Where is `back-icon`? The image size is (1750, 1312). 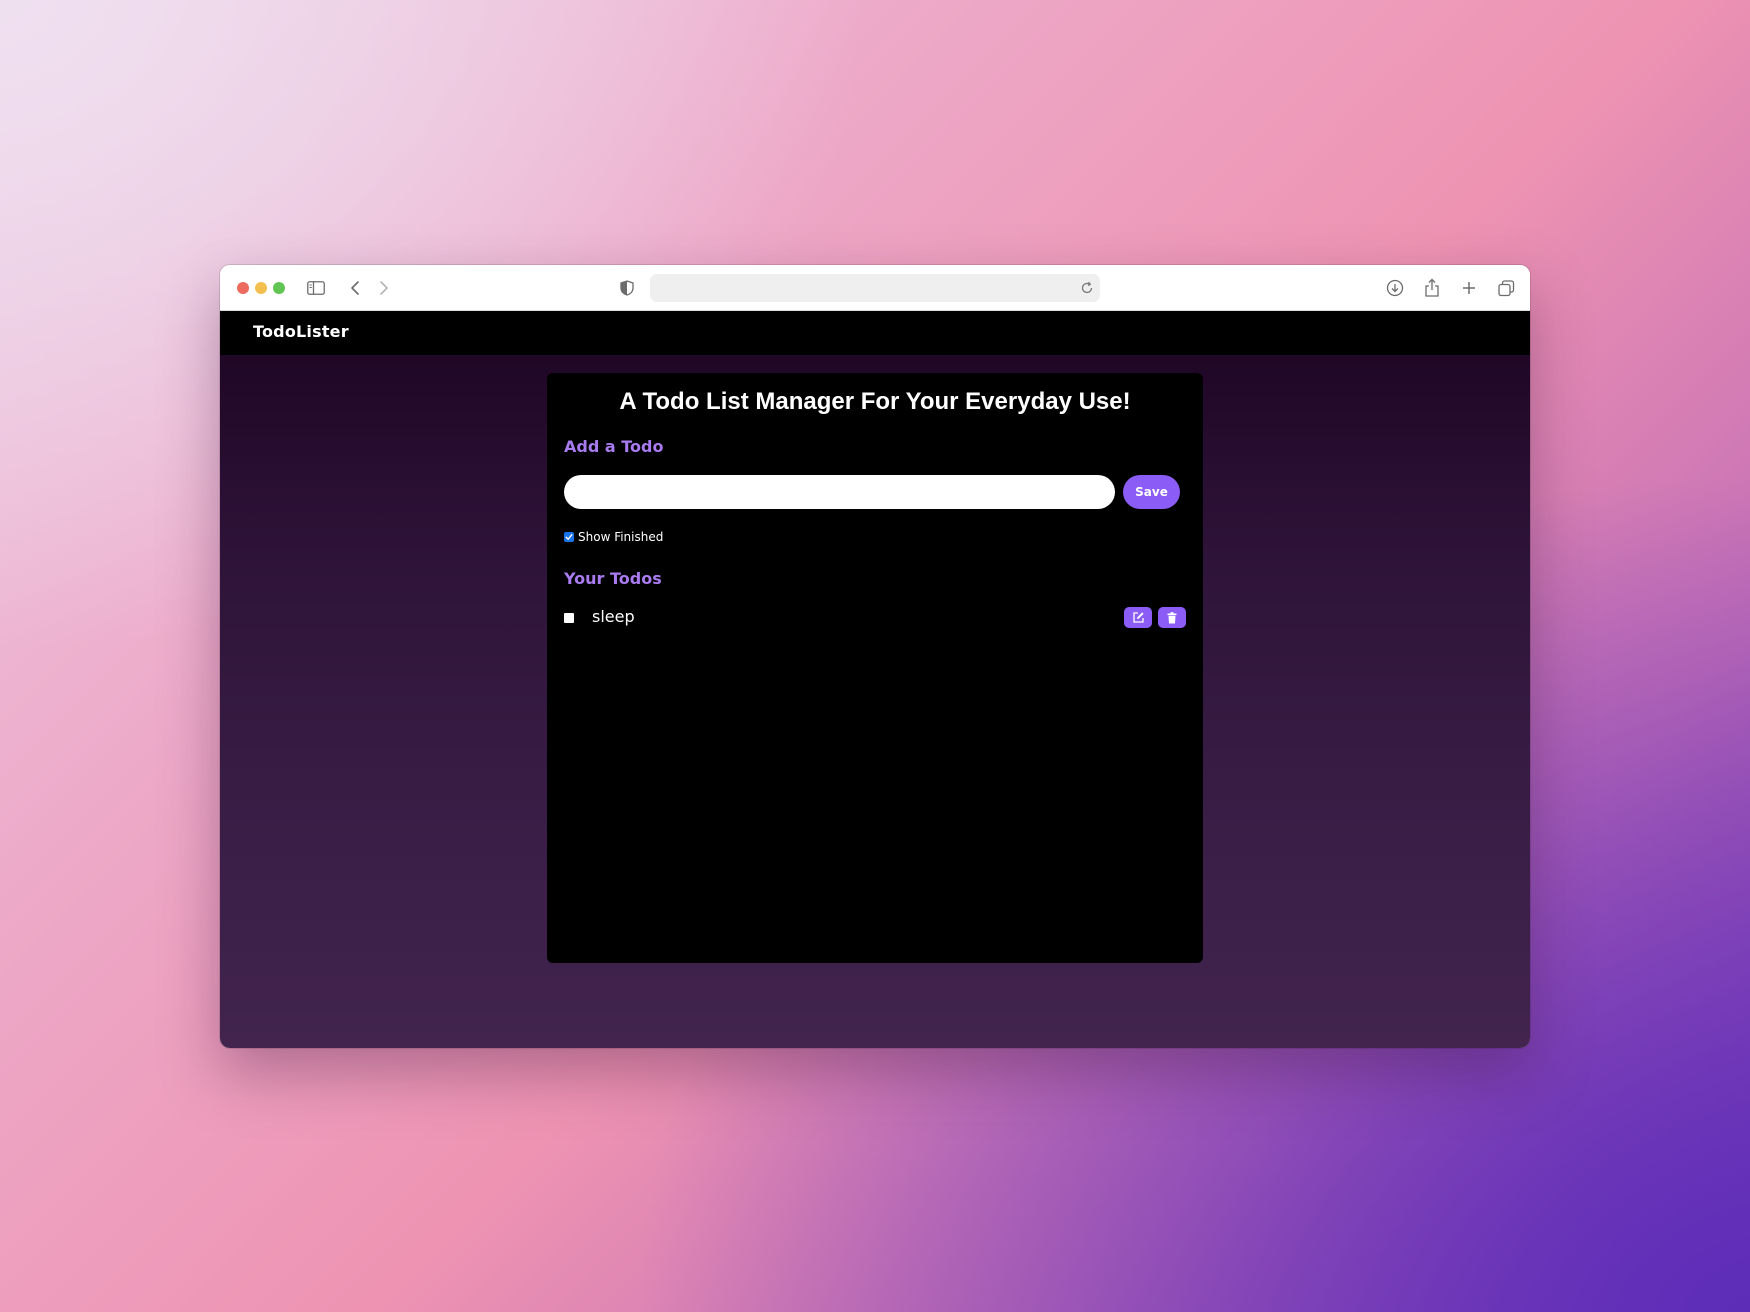
back-icon is located at coordinates (355, 288).